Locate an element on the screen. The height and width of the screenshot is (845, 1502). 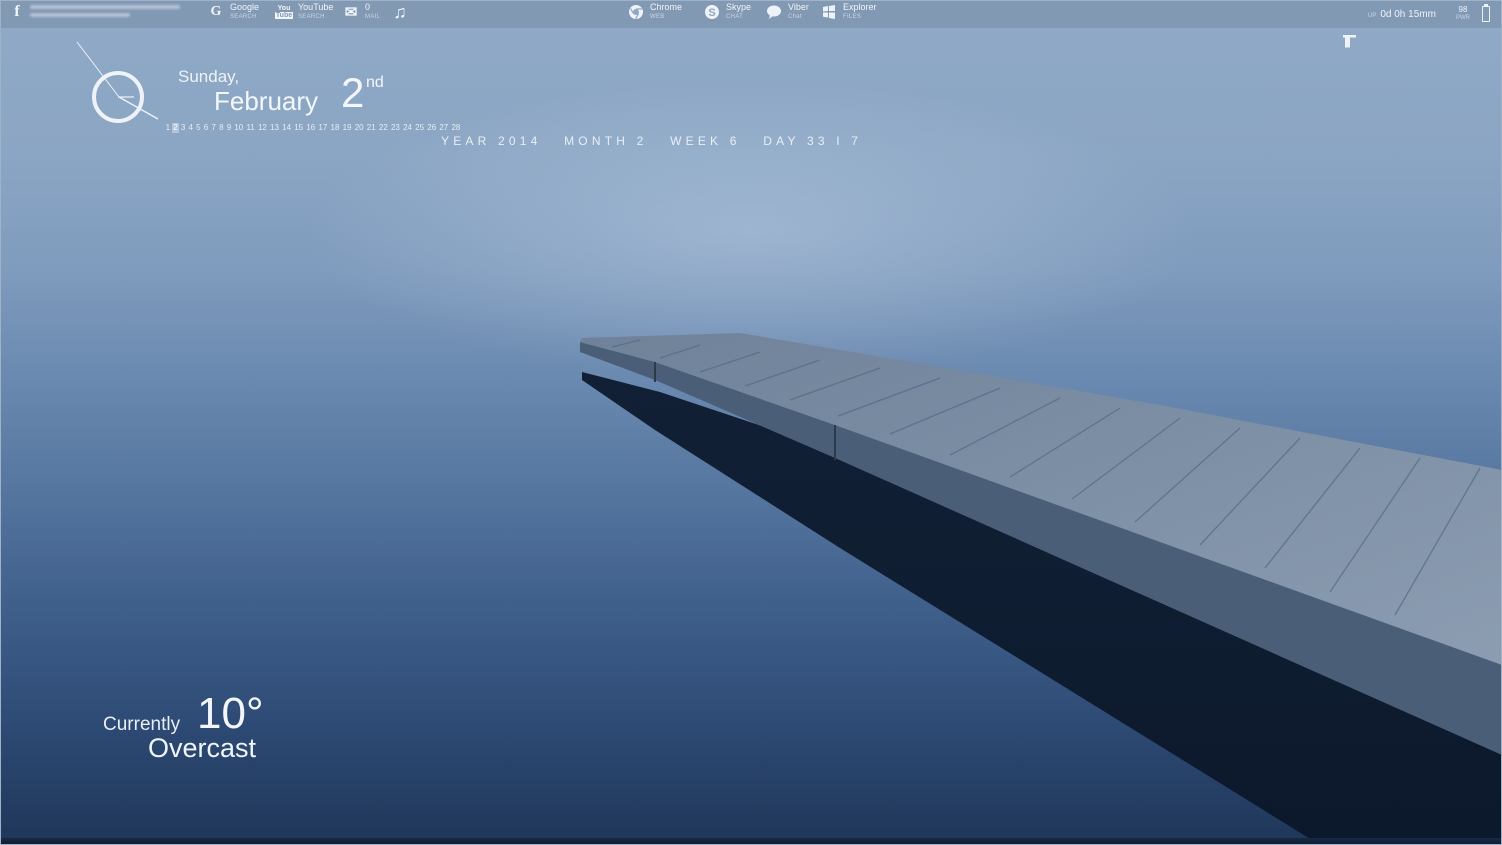
calendar-day: 8 is located at coordinates (221, 127).